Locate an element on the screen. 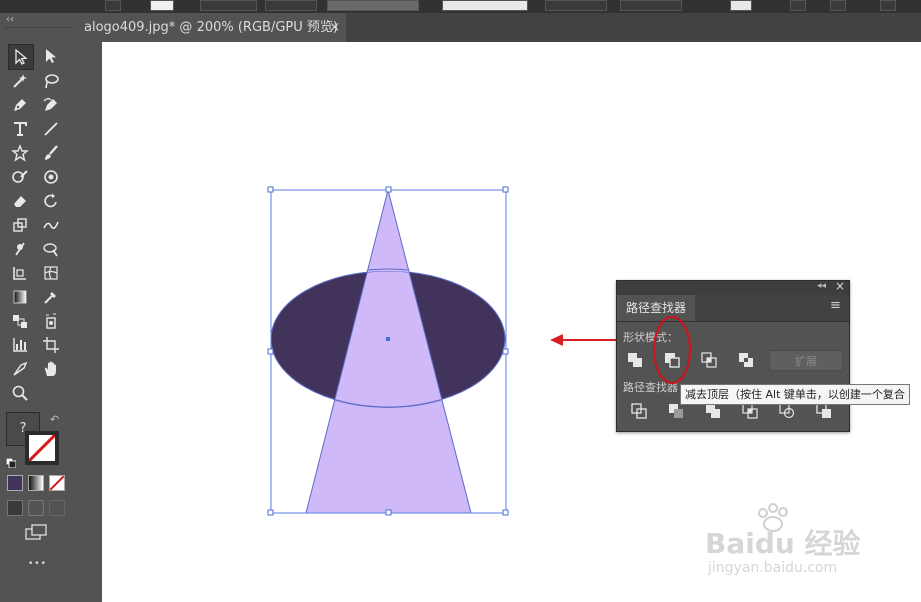  handle-top-right is located at coordinates (505, 189).